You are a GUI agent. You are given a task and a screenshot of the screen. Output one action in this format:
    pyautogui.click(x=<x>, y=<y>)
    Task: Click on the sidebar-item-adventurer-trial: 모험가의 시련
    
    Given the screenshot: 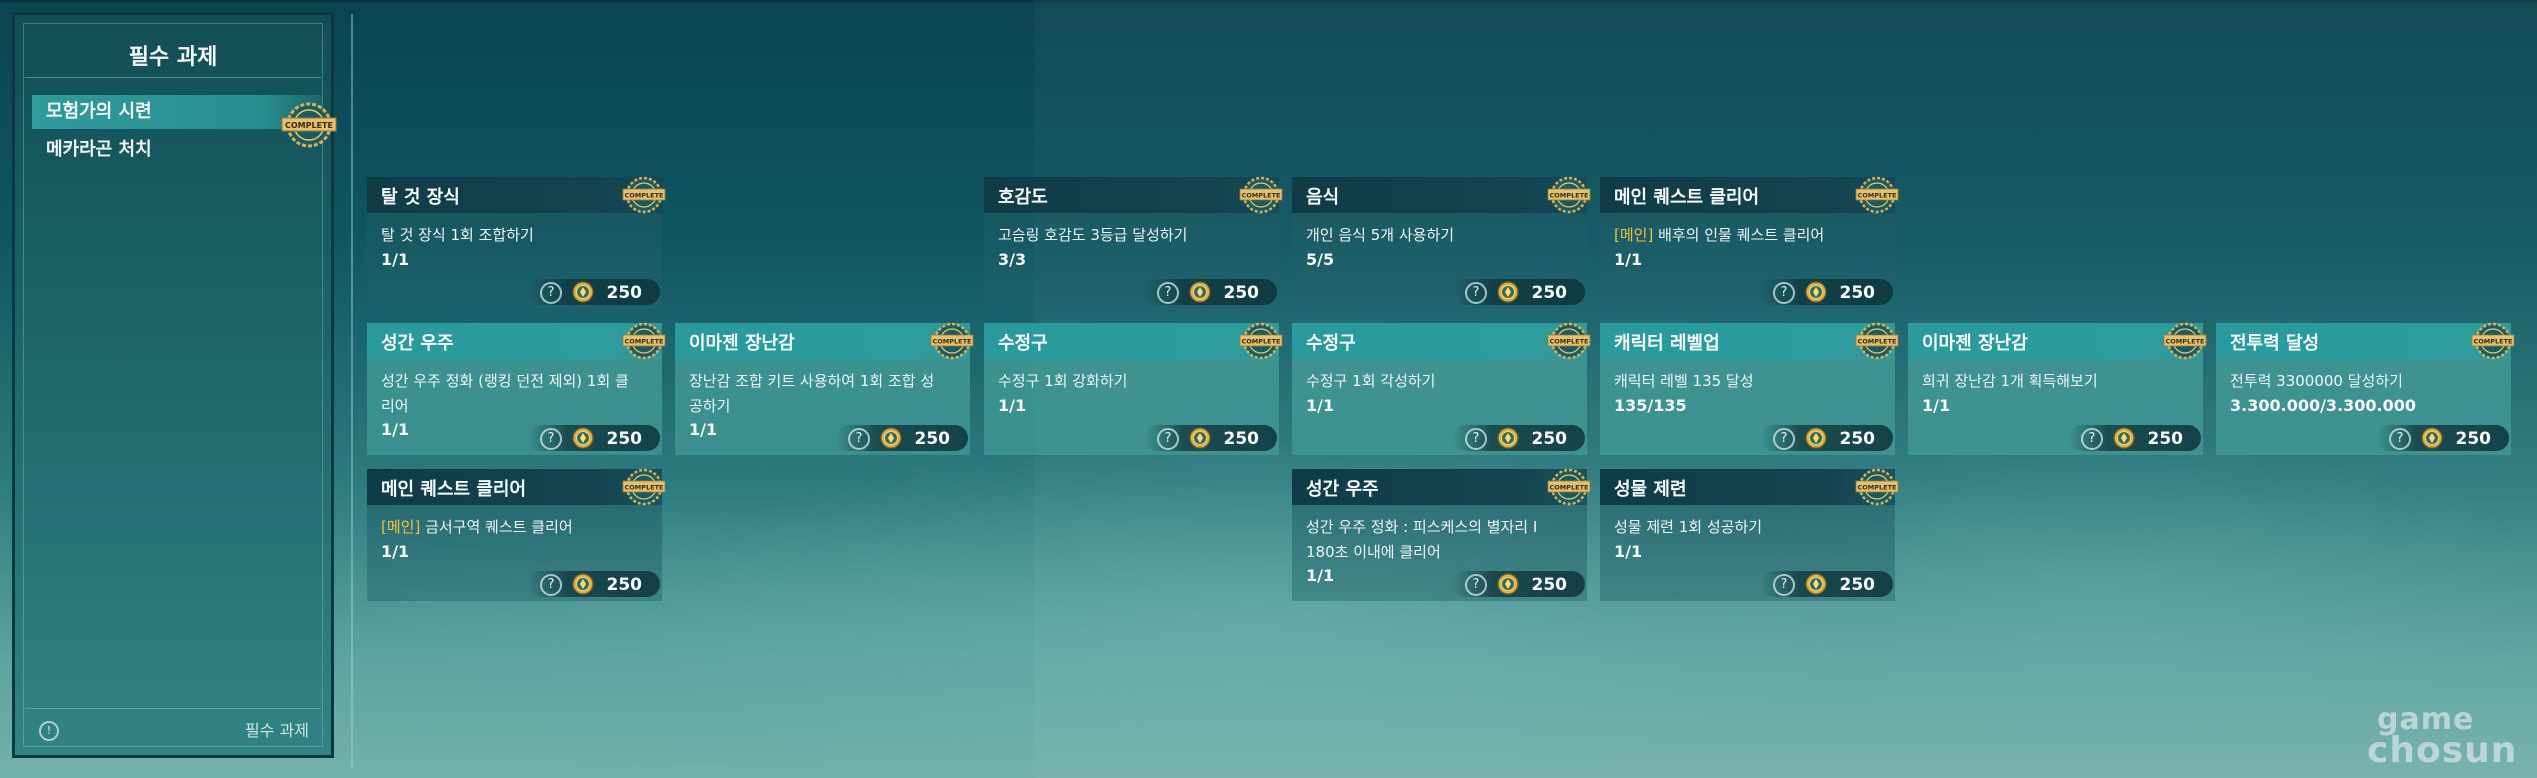 What is the action you would take?
    pyautogui.click(x=177, y=112)
    